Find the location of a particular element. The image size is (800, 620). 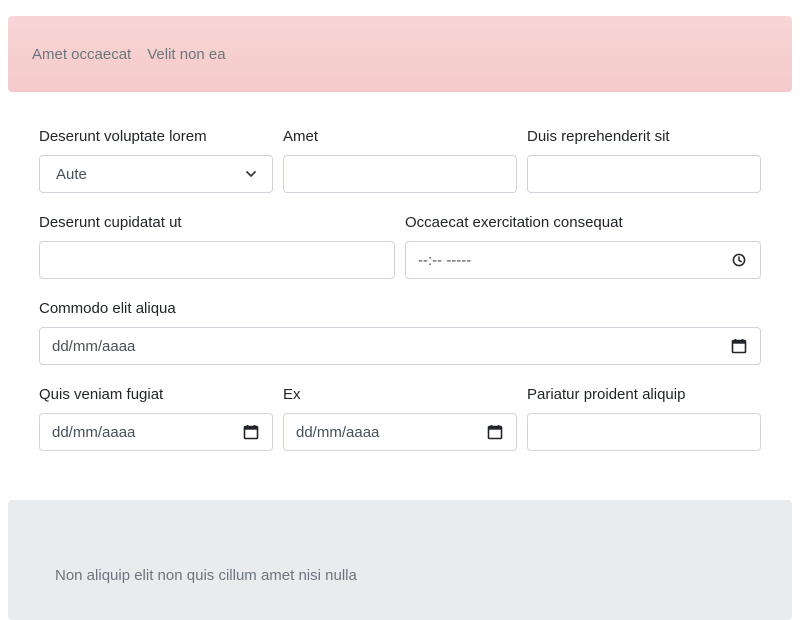

field-amet: Amet is located at coordinates (400, 160).